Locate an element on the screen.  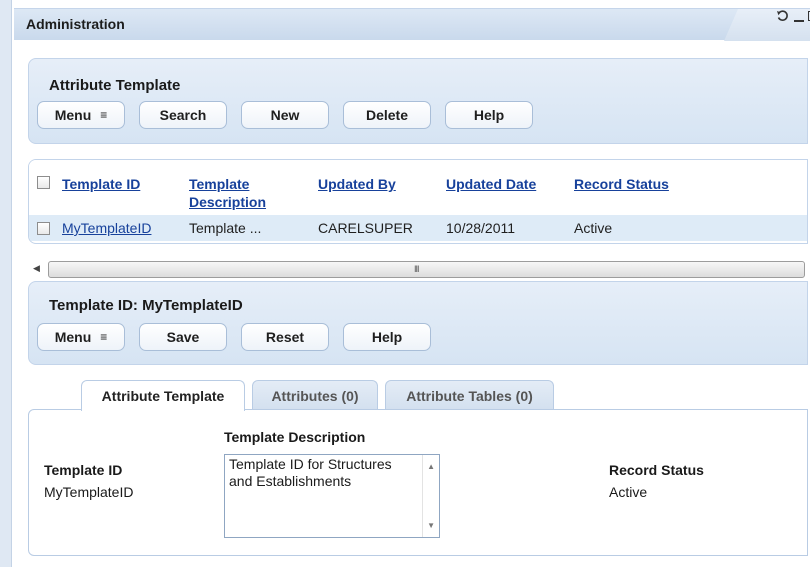
grid-horizontal-scrollbar: ◀ III ▶ is located at coordinates (418, 269).